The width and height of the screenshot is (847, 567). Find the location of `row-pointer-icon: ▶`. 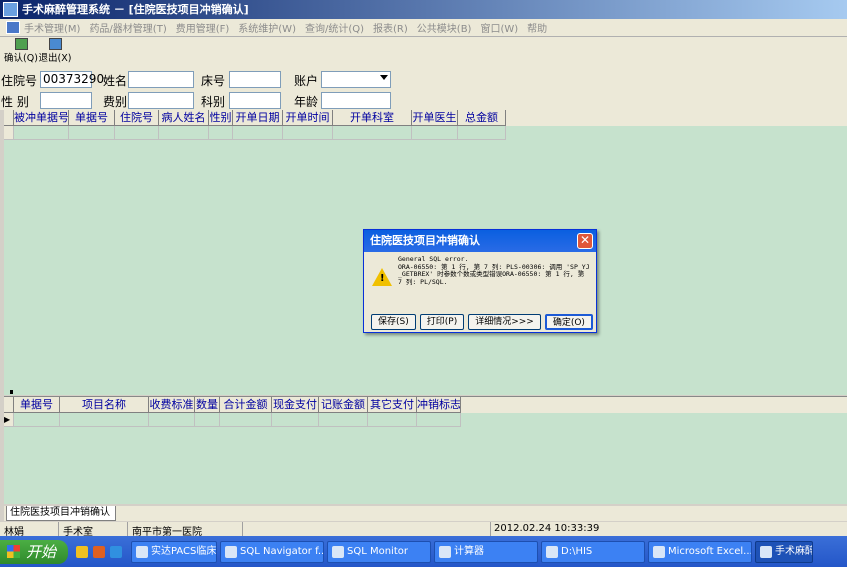

row-pointer-icon: ▶ is located at coordinates (9, 420).